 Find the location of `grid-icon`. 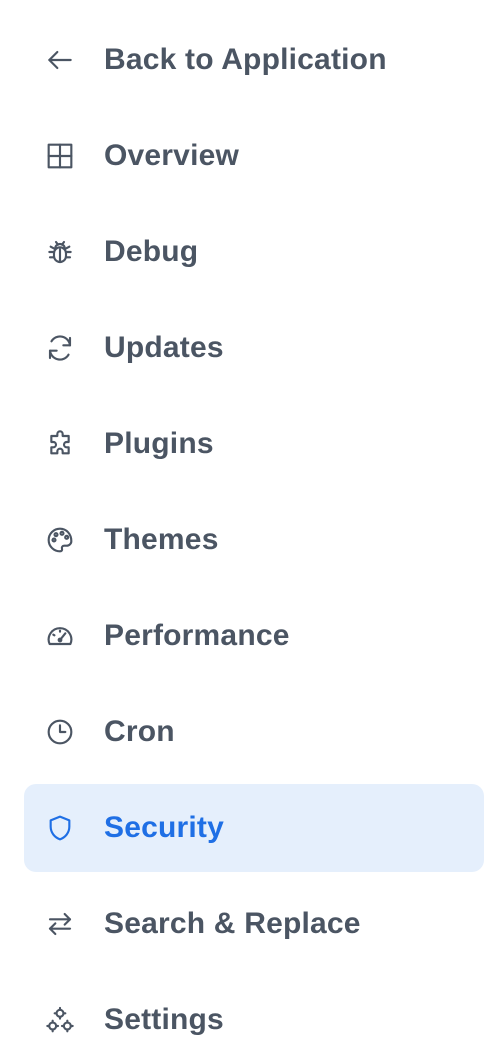

grid-icon is located at coordinates (60, 156).